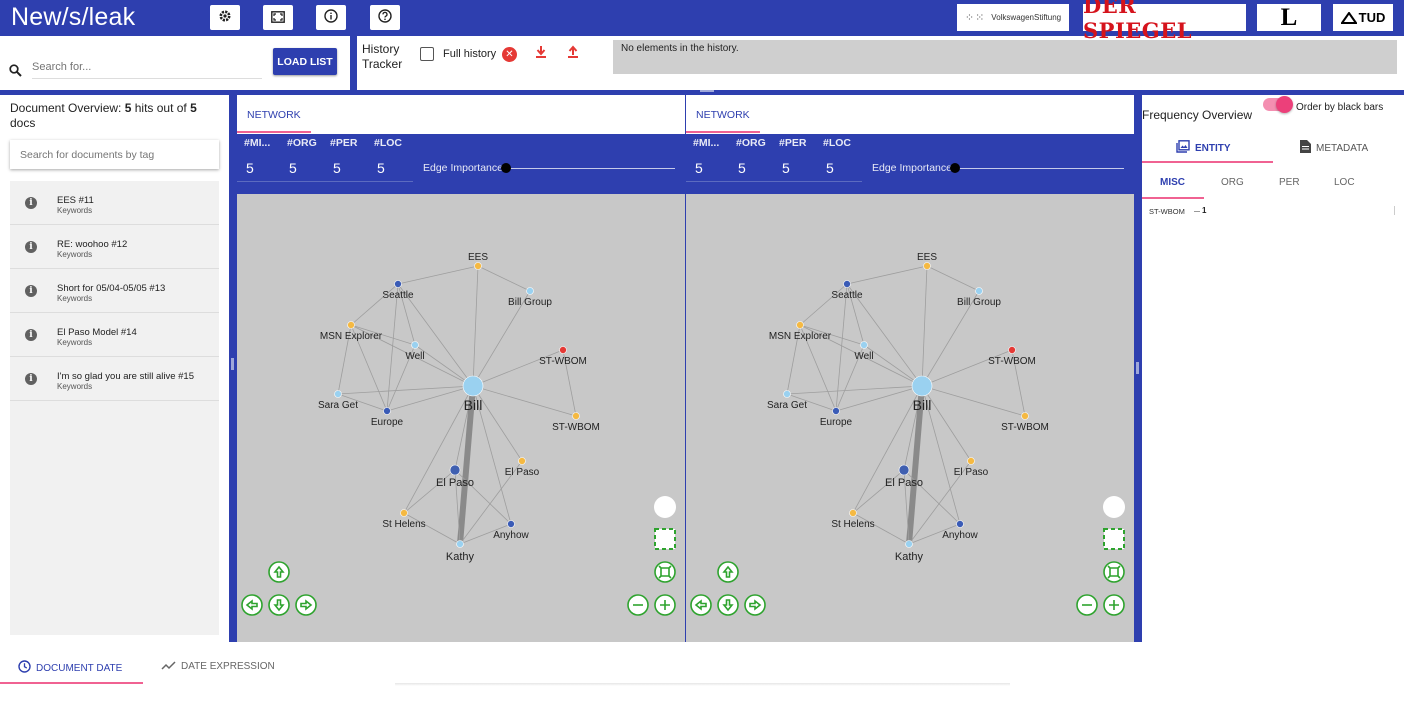 Image resolution: width=1404 pixels, height=718 pixels. Describe the element at coordinates (168, 666) in the screenshot. I see `trend-icon` at that location.